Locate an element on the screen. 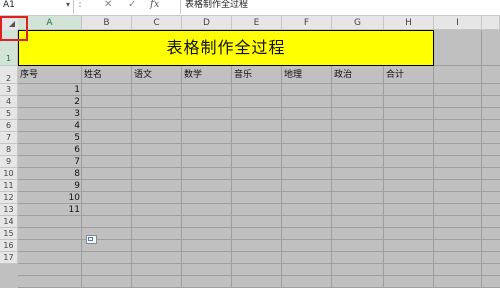 The width and height of the screenshot is (500, 288). row-header-6: 6 is located at coordinates (9, 126).